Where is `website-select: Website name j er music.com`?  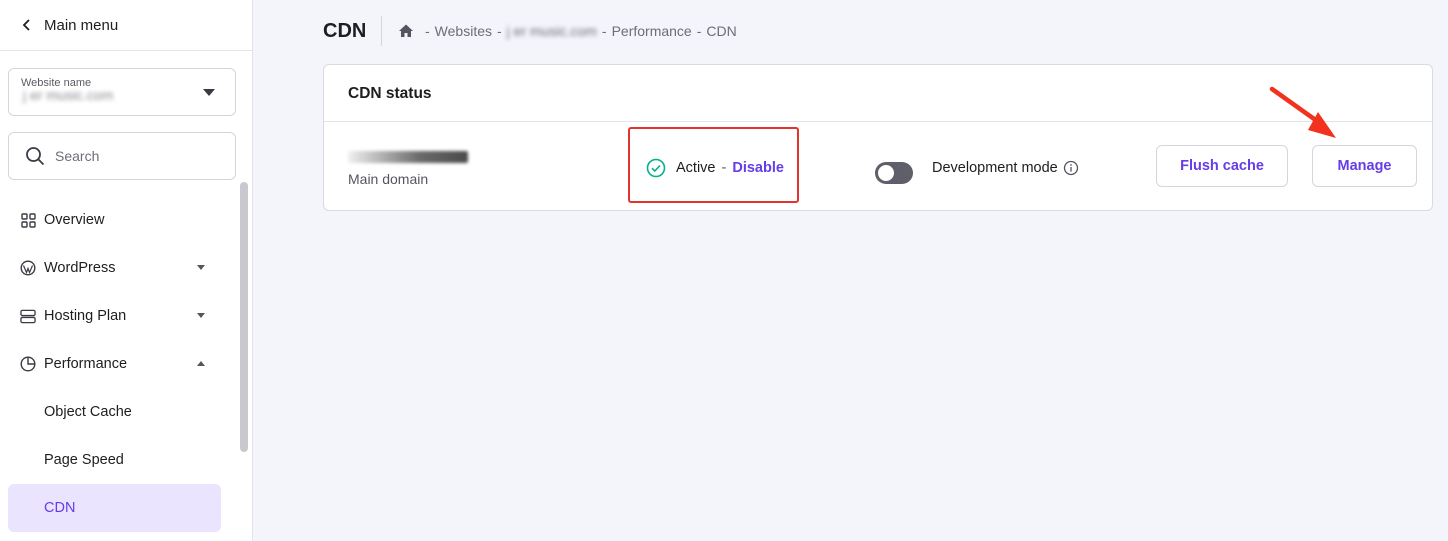
website-select: Website name j er music.com is located at coordinates (122, 92).